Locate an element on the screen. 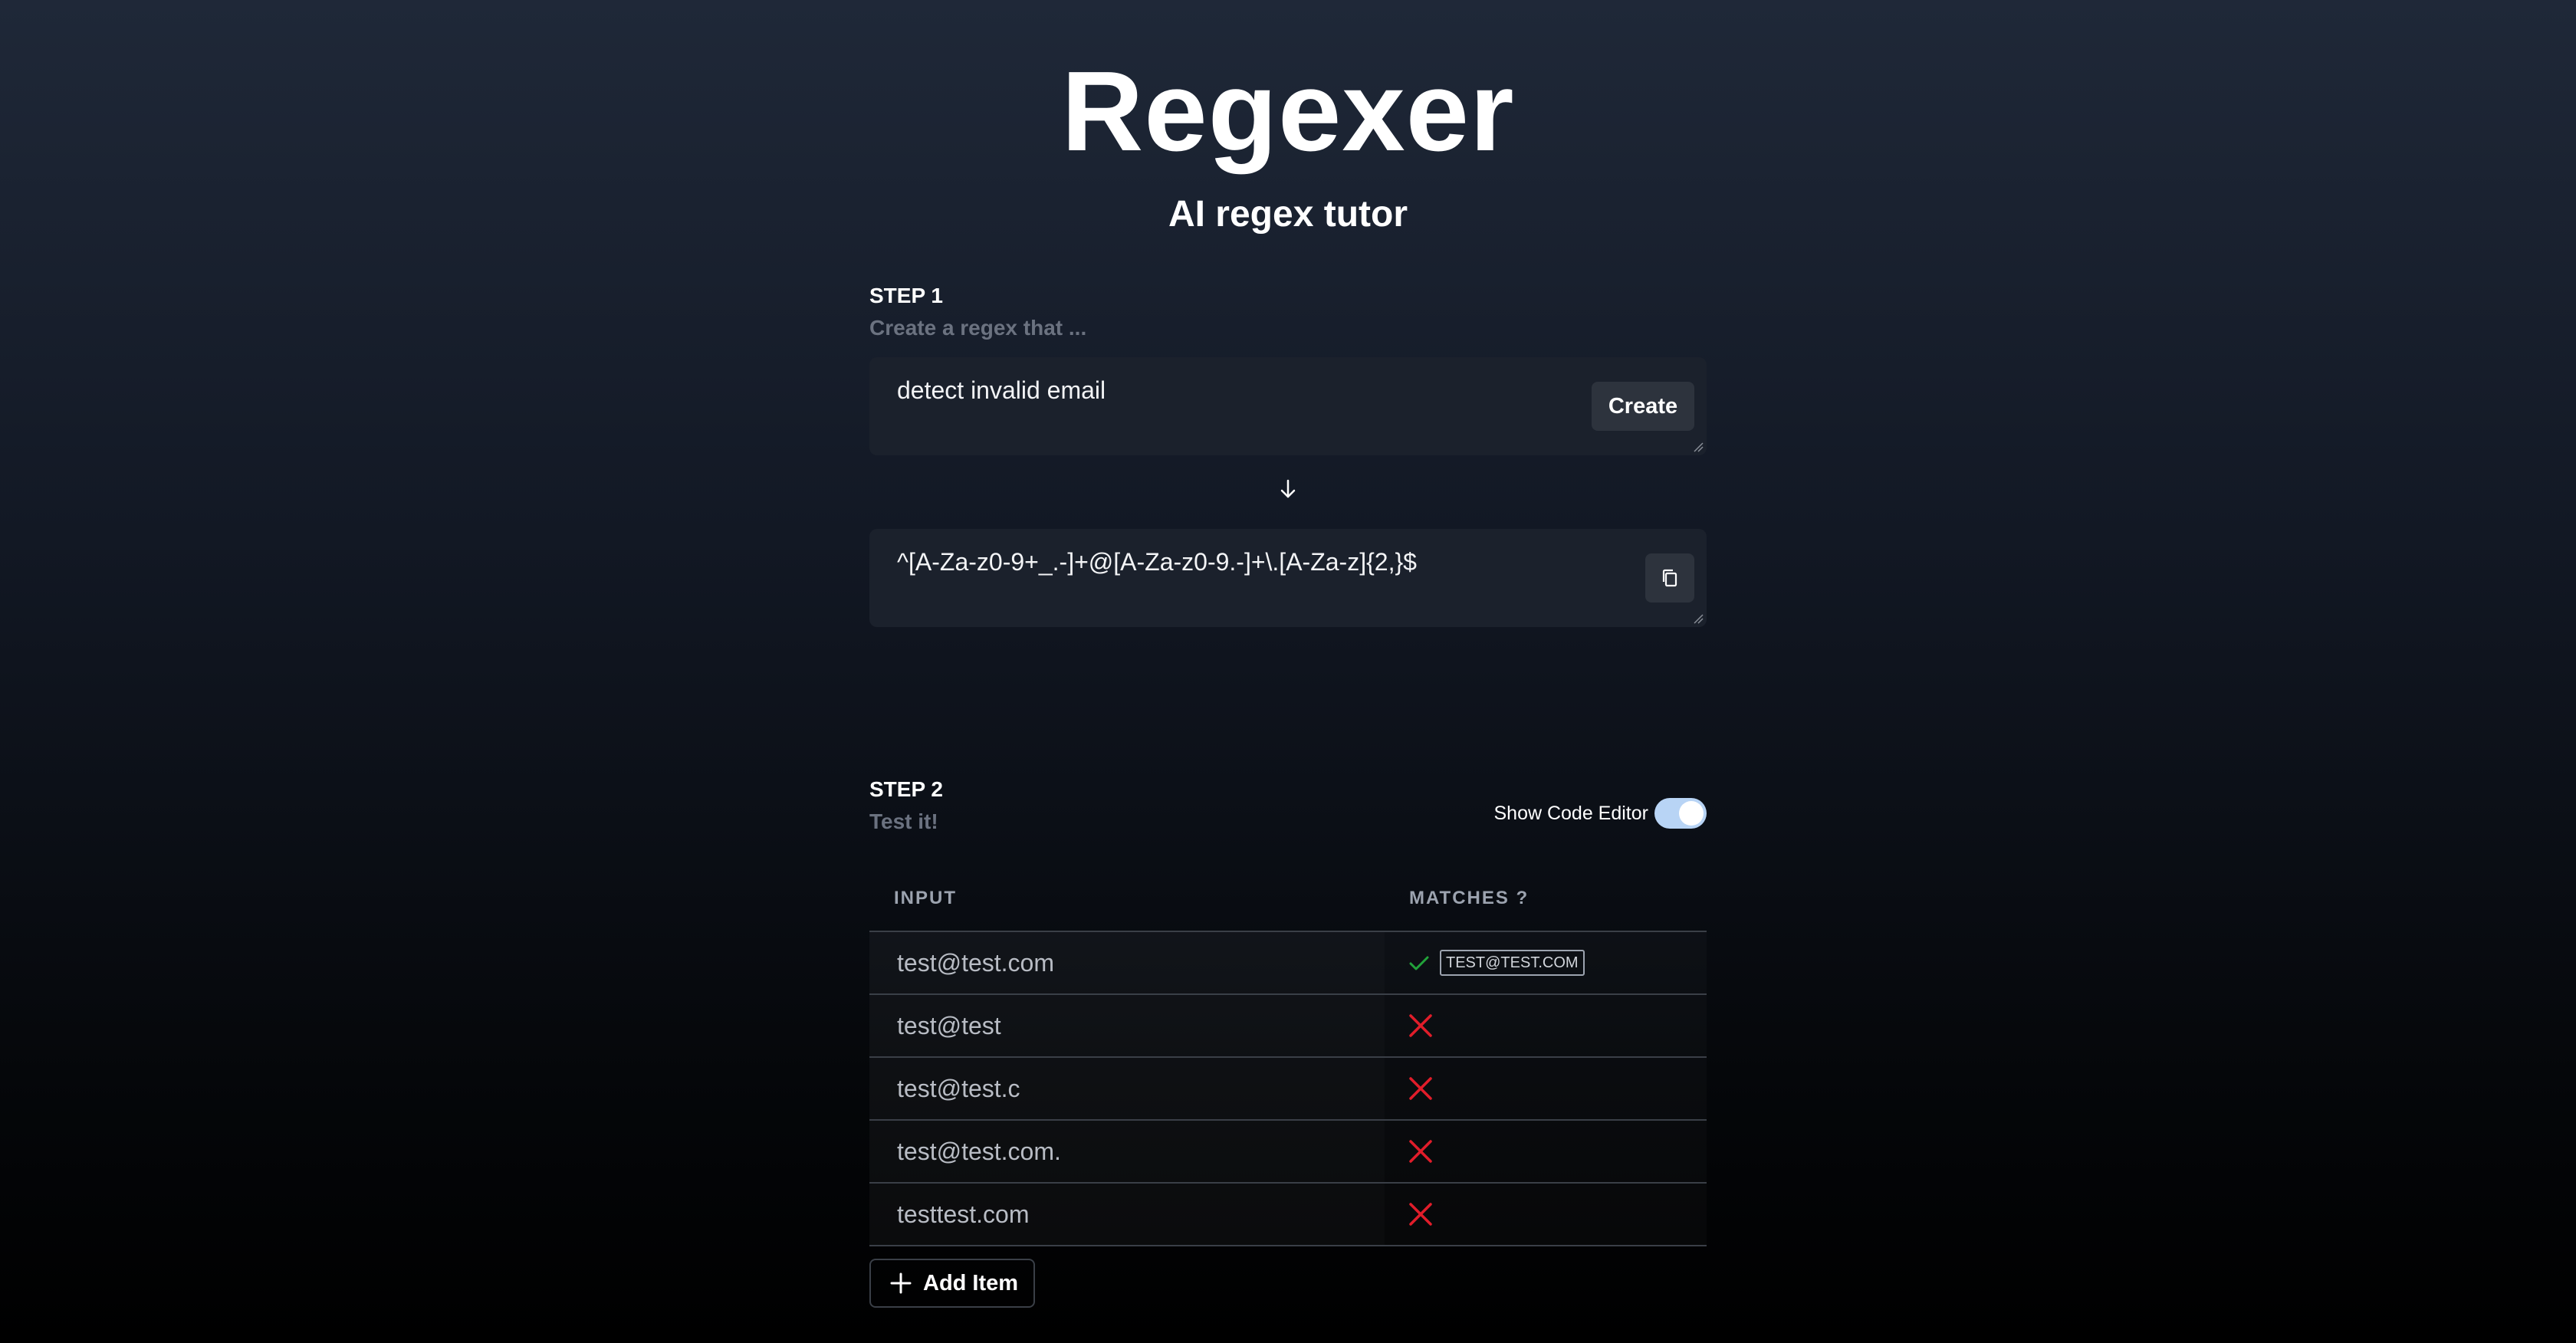 This screenshot has width=2576, height=1343. input-cell: testtest.com is located at coordinates (1127, 1215).